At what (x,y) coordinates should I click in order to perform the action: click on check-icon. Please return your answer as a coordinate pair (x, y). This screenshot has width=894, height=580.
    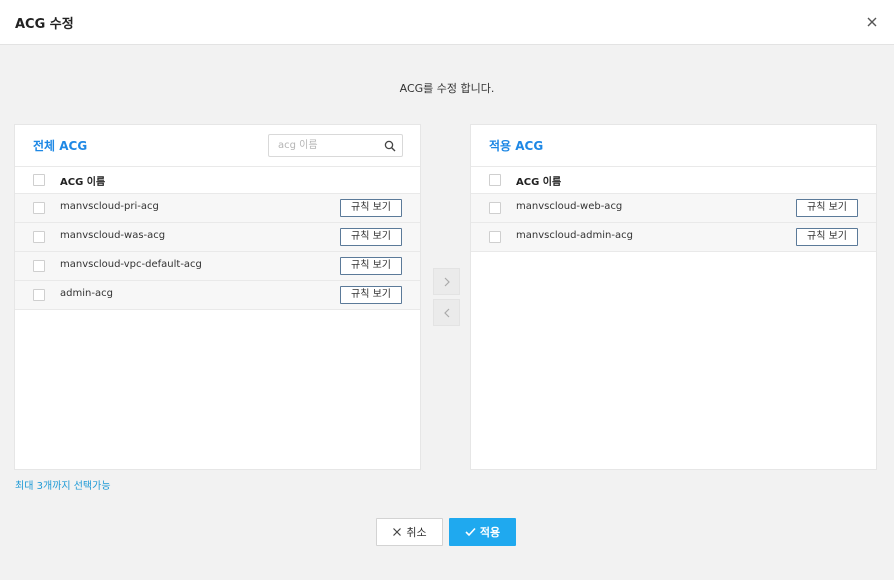
    Looking at the image, I should click on (470, 532).